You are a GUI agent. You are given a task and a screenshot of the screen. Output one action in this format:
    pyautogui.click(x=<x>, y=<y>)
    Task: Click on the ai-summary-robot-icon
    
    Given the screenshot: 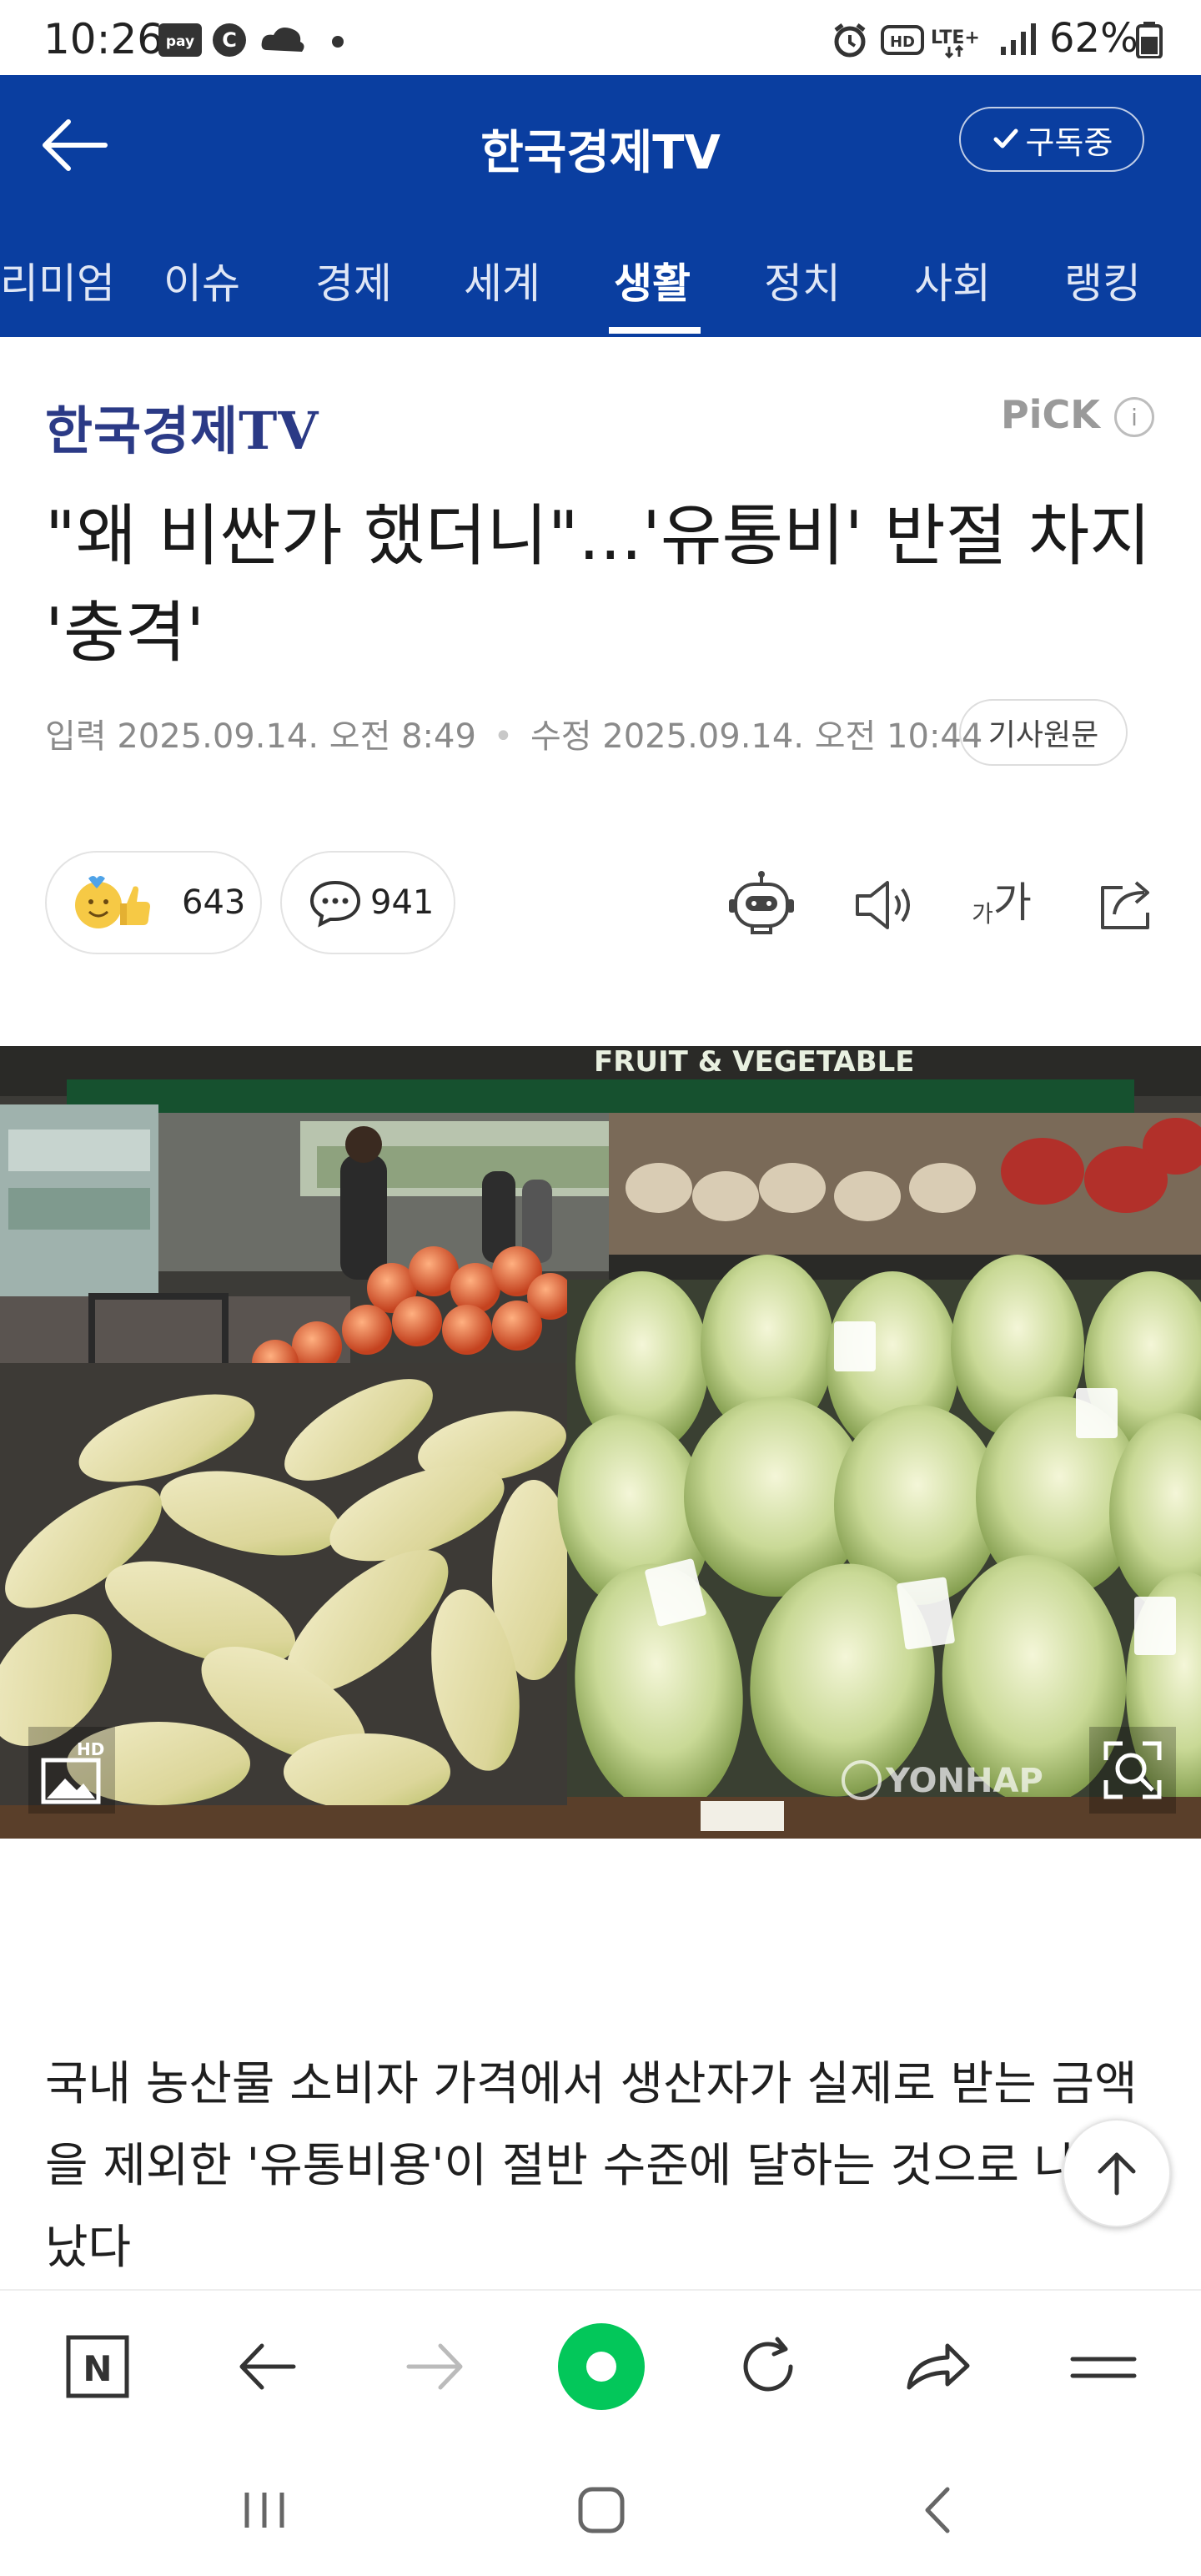 What is the action you would take?
    pyautogui.click(x=762, y=905)
    